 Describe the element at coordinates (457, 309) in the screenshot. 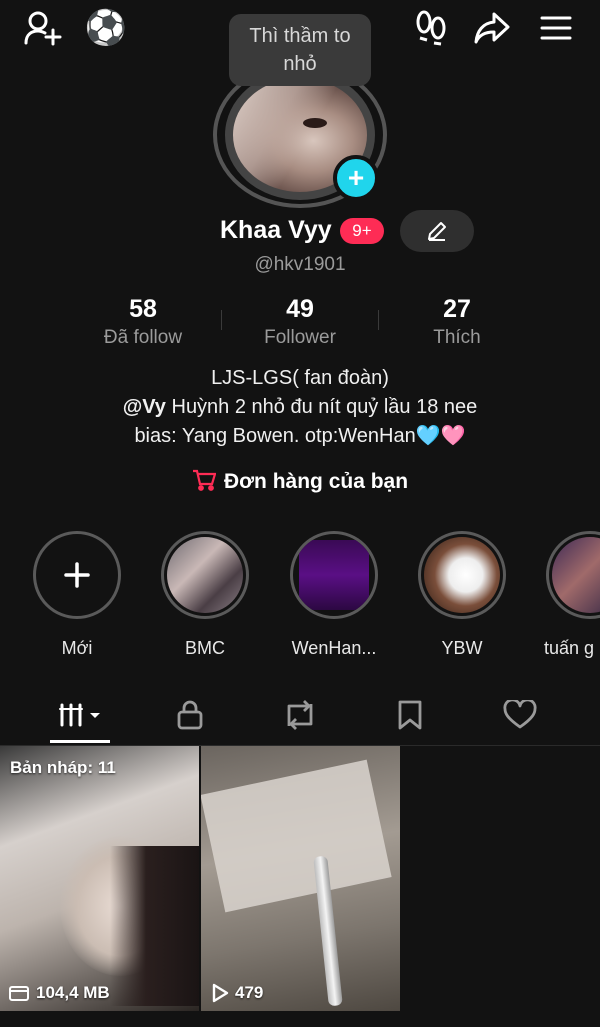

I see `stat-likes-value: 27` at that location.